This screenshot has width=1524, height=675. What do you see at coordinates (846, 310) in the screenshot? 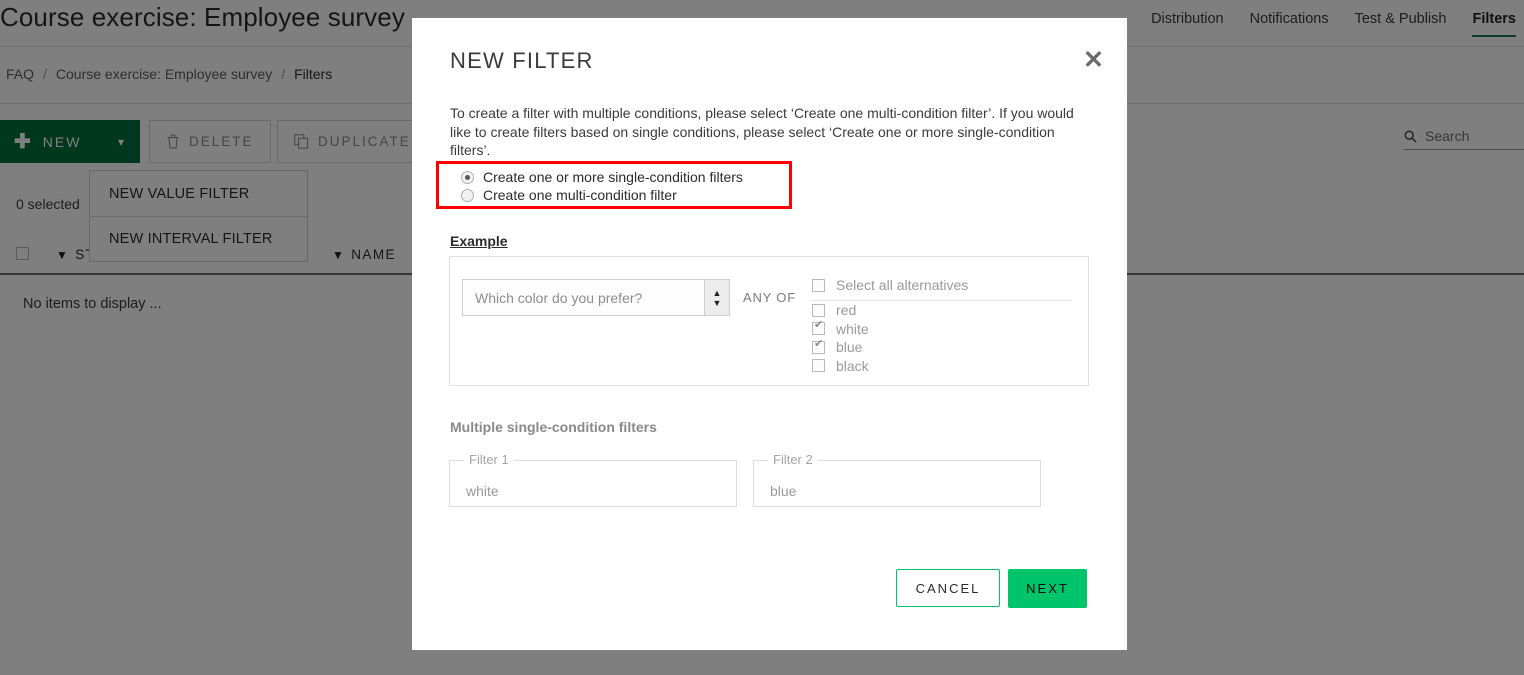
I see `alternative-label: red` at bounding box center [846, 310].